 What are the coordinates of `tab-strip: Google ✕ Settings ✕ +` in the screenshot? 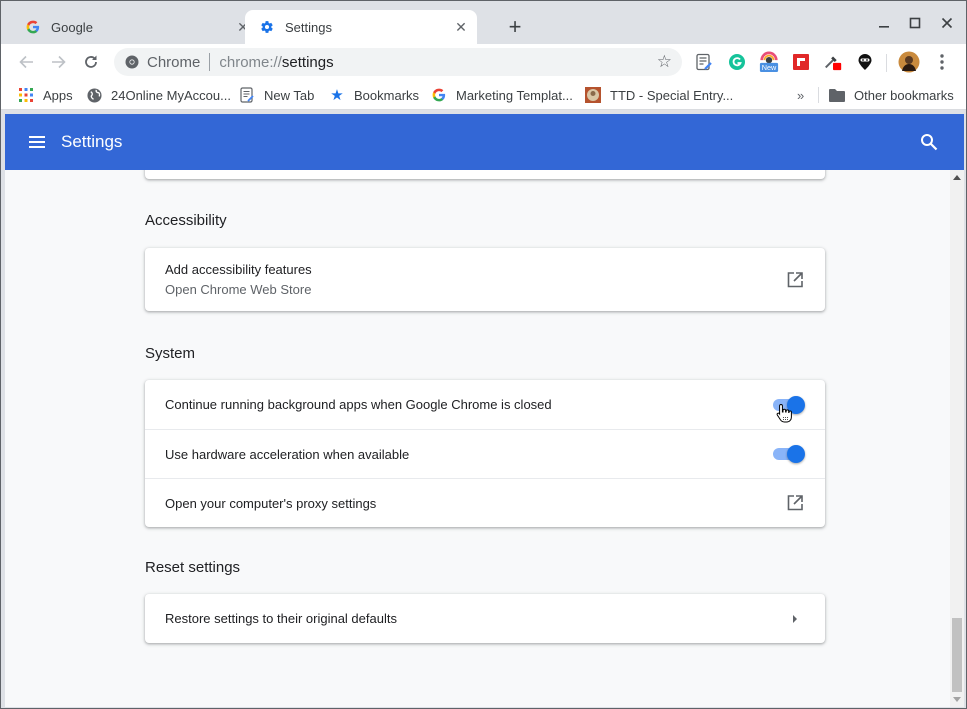 It's located at (483, 22).